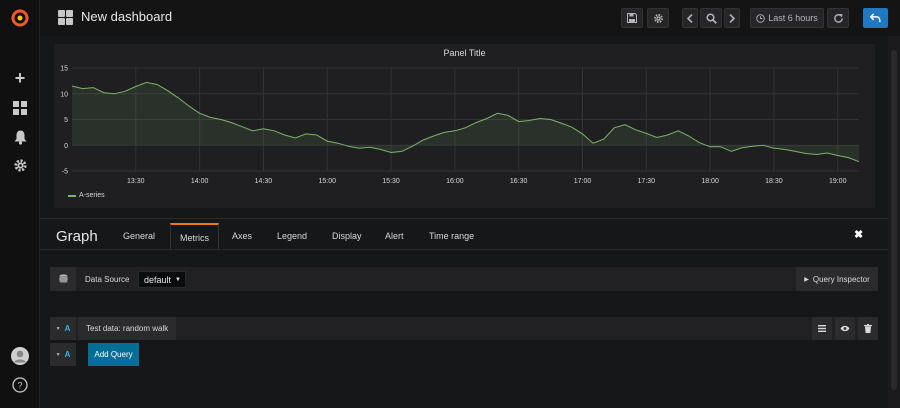  I want to click on trash-icon, so click(868, 328).